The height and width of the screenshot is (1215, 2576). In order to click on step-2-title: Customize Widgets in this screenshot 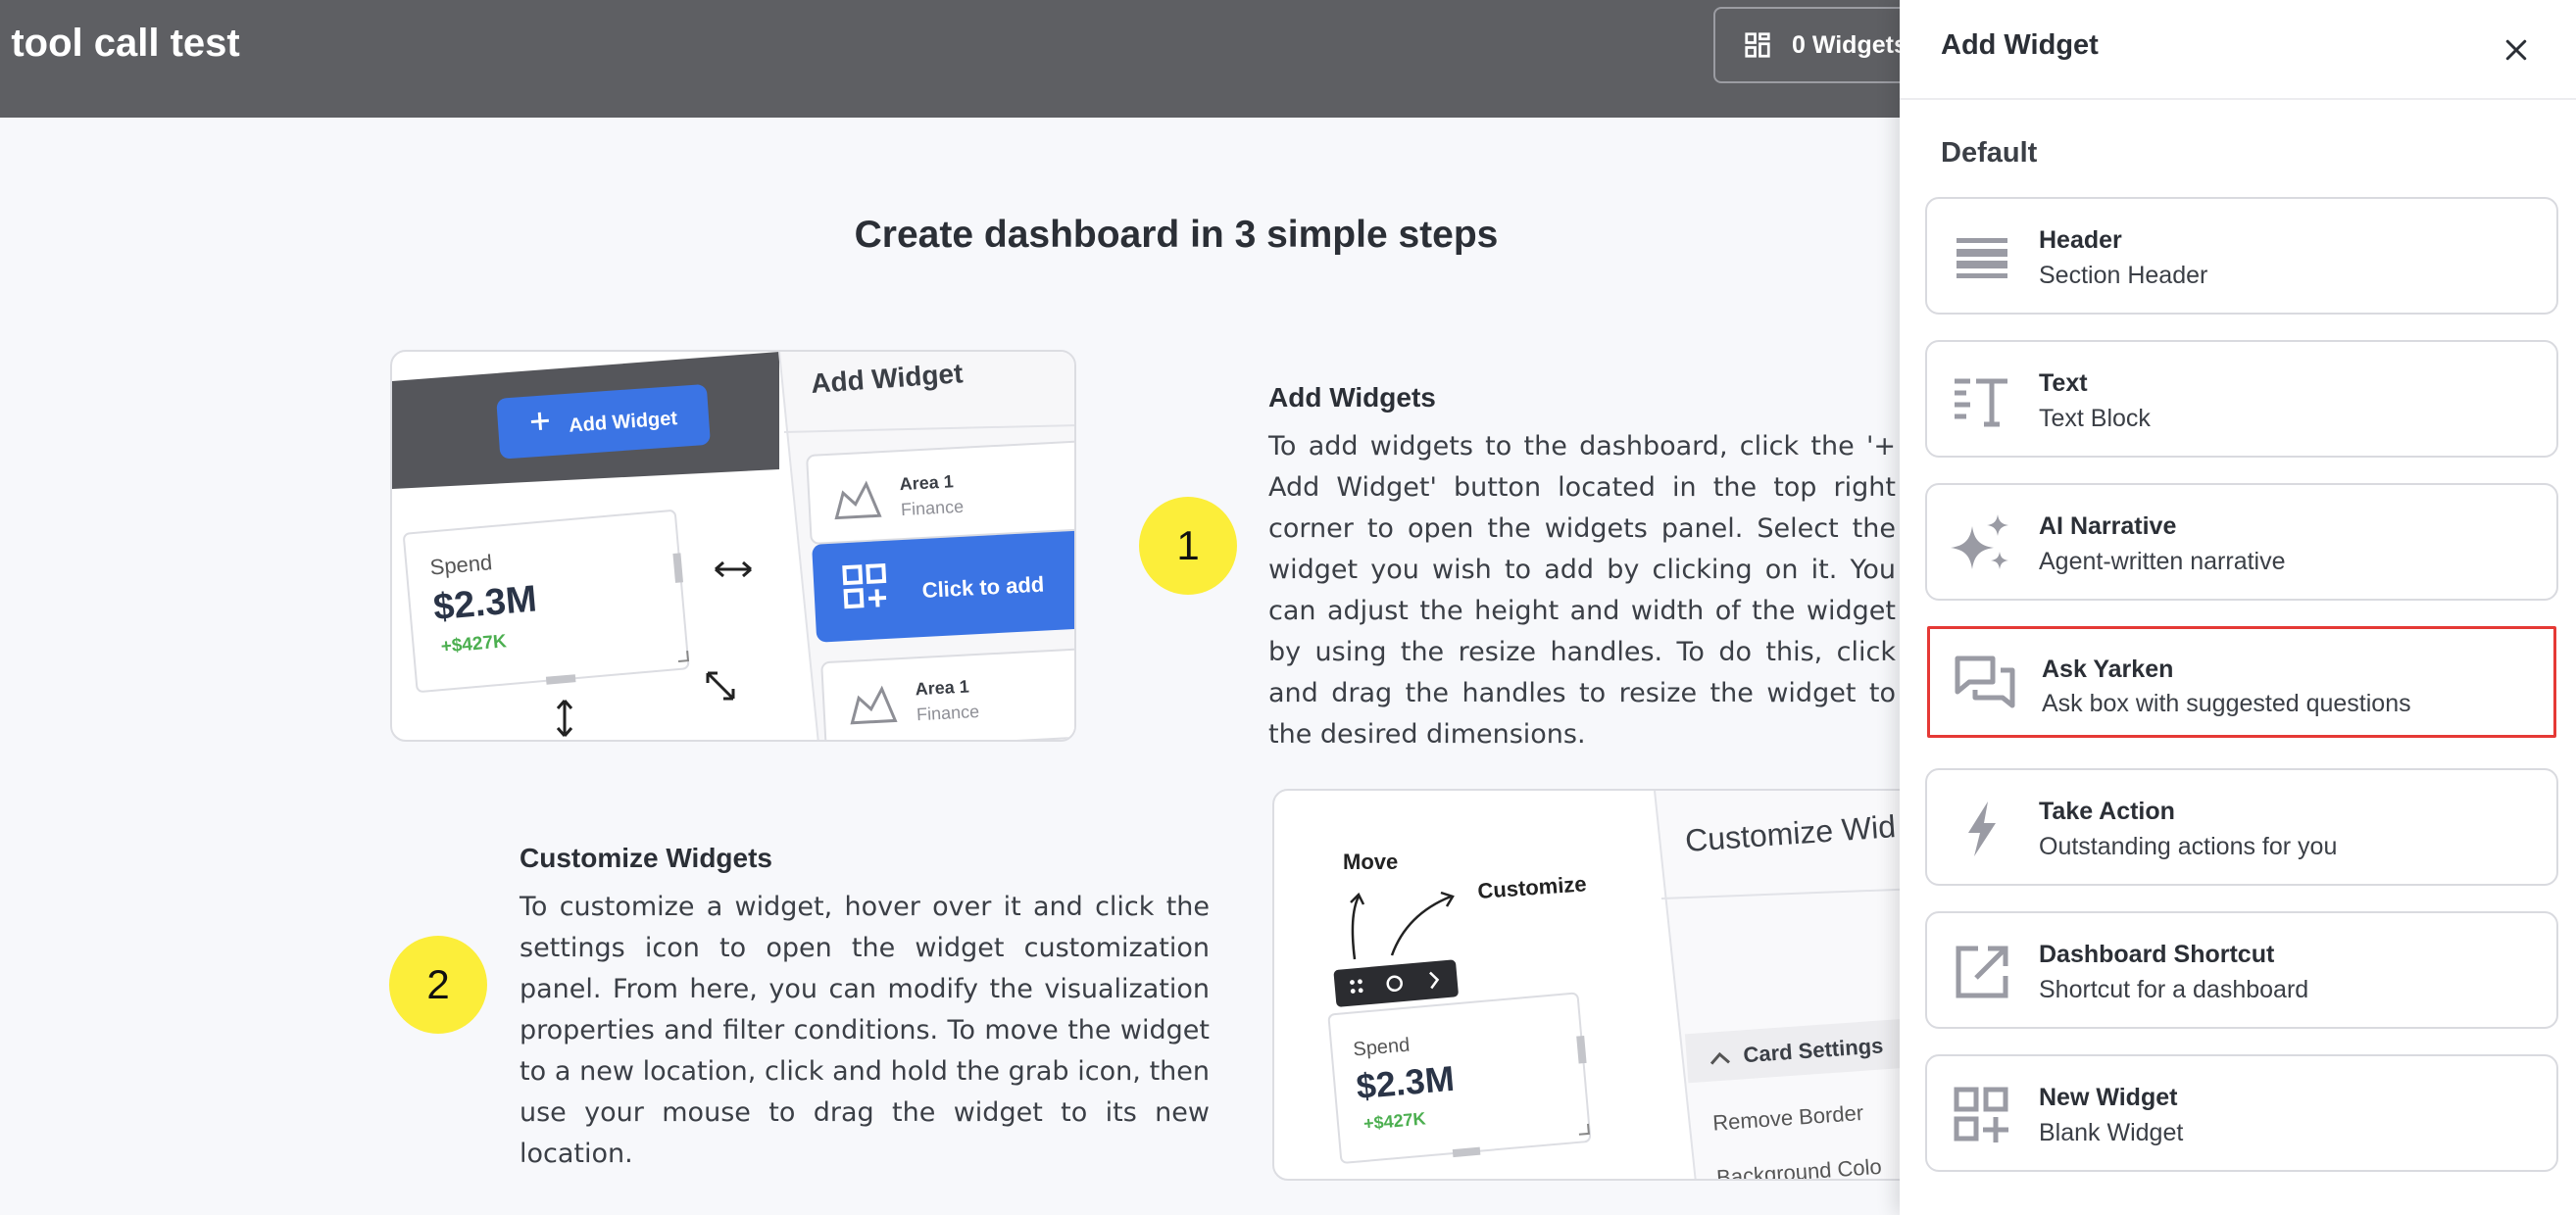, I will do `click(646, 858)`.